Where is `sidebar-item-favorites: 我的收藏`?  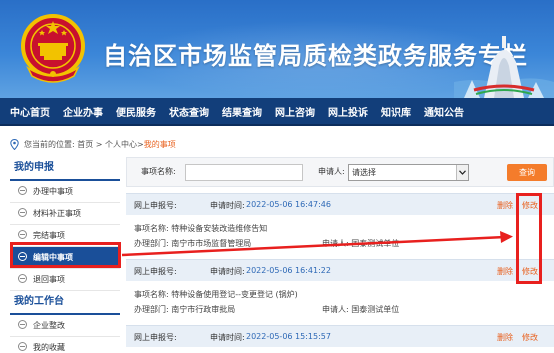 sidebar-item-favorites: 我的收藏 is located at coordinates (65, 345).